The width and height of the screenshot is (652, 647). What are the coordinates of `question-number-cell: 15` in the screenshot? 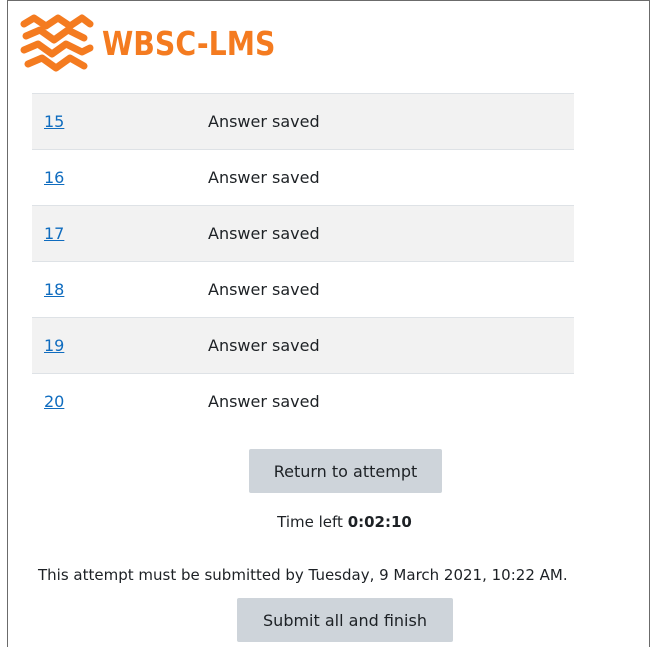 It's located at (120, 121).